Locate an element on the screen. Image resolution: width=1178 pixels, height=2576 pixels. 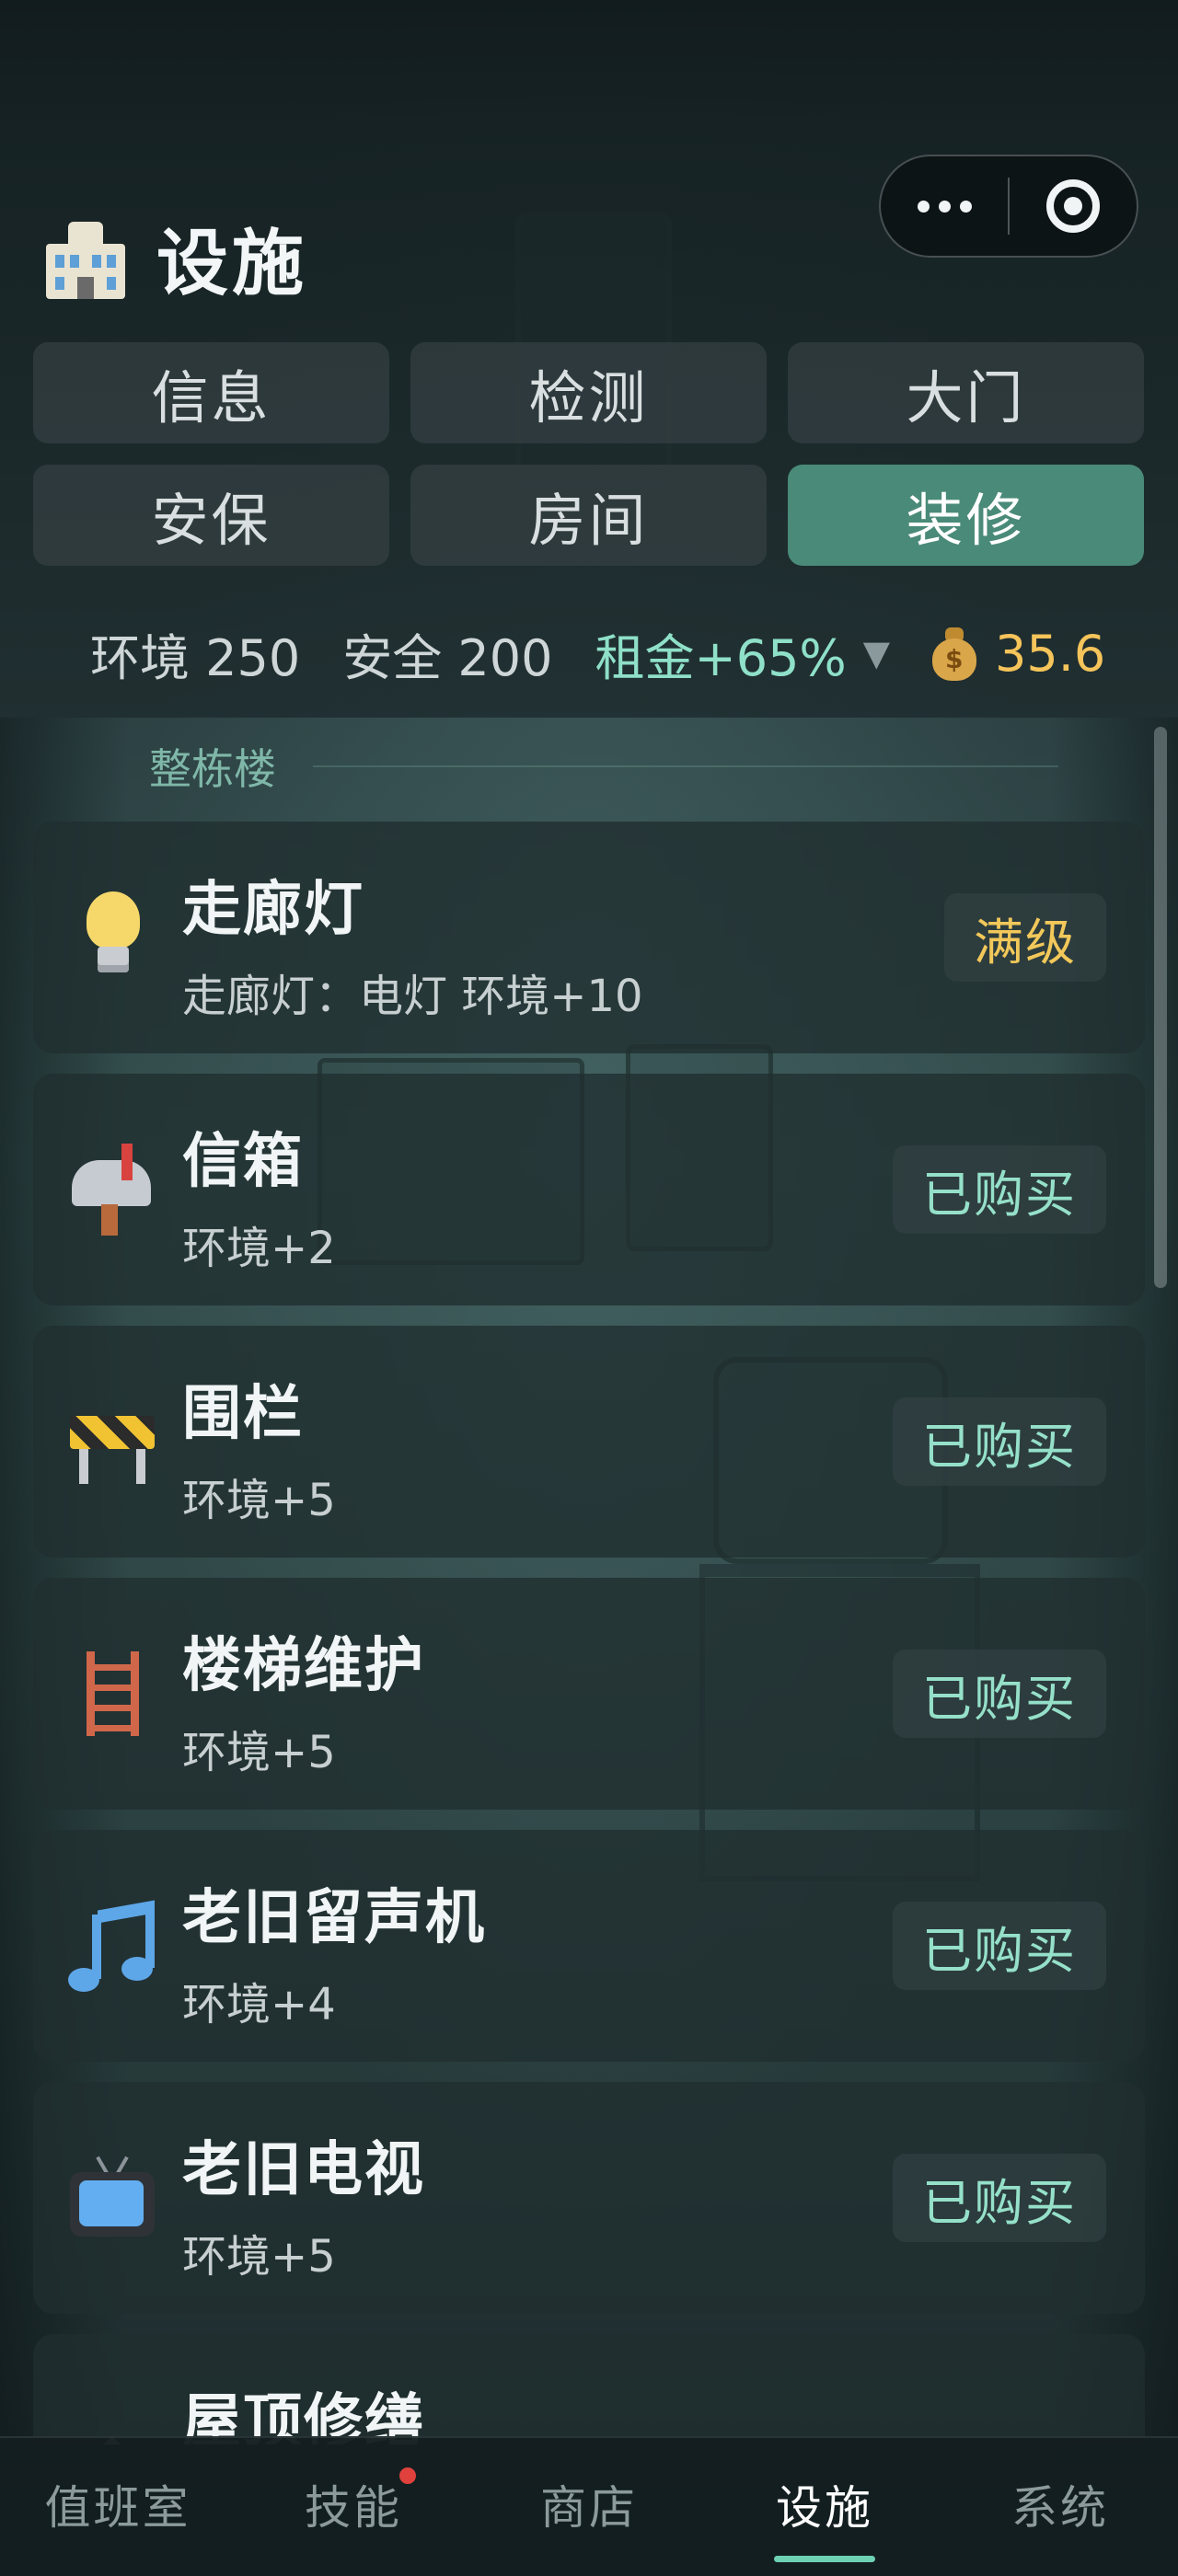
item-name: 老旧电视 is located at coordinates (303, 2170).